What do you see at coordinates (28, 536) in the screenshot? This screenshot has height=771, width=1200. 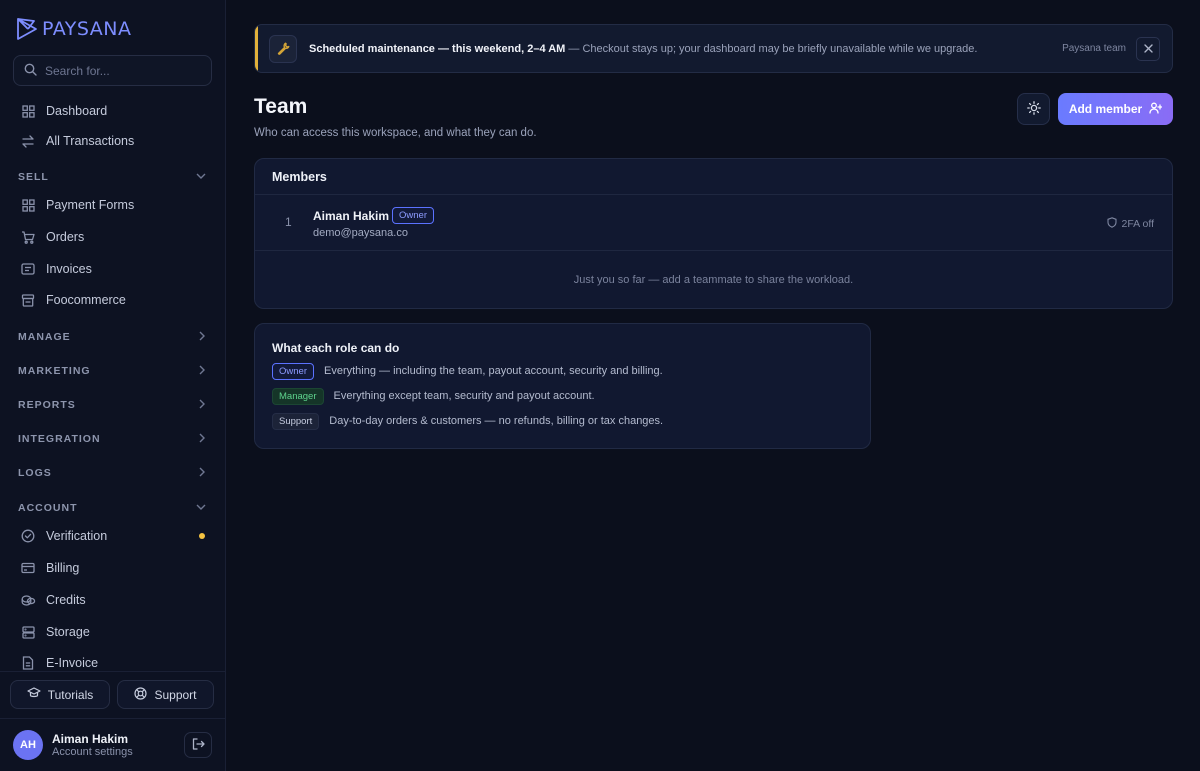 I see `check-badge-icon` at bounding box center [28, 536].